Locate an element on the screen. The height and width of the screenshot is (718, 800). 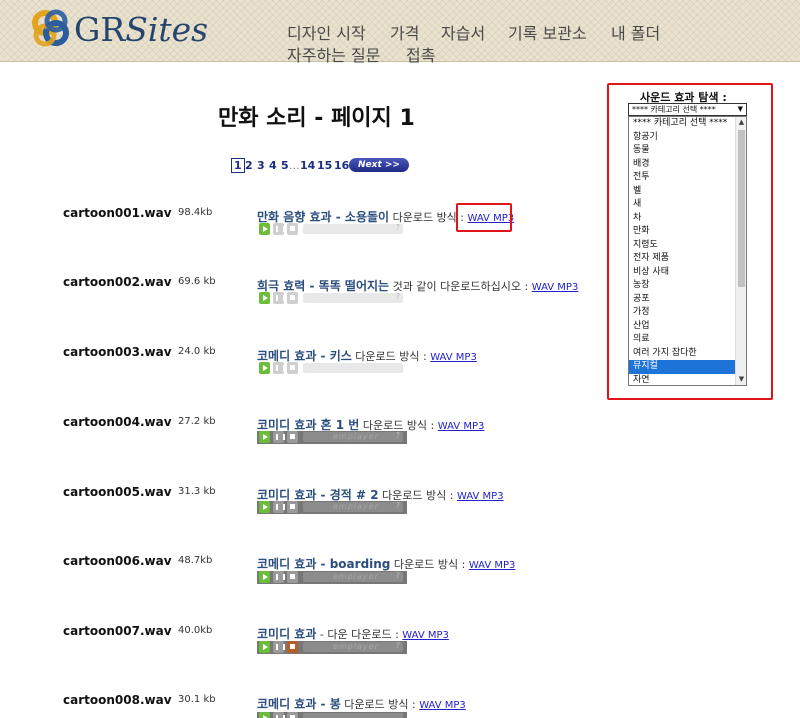
dropdown-scrollbar: ▲ ▼ is located at coordinates (740, 251).